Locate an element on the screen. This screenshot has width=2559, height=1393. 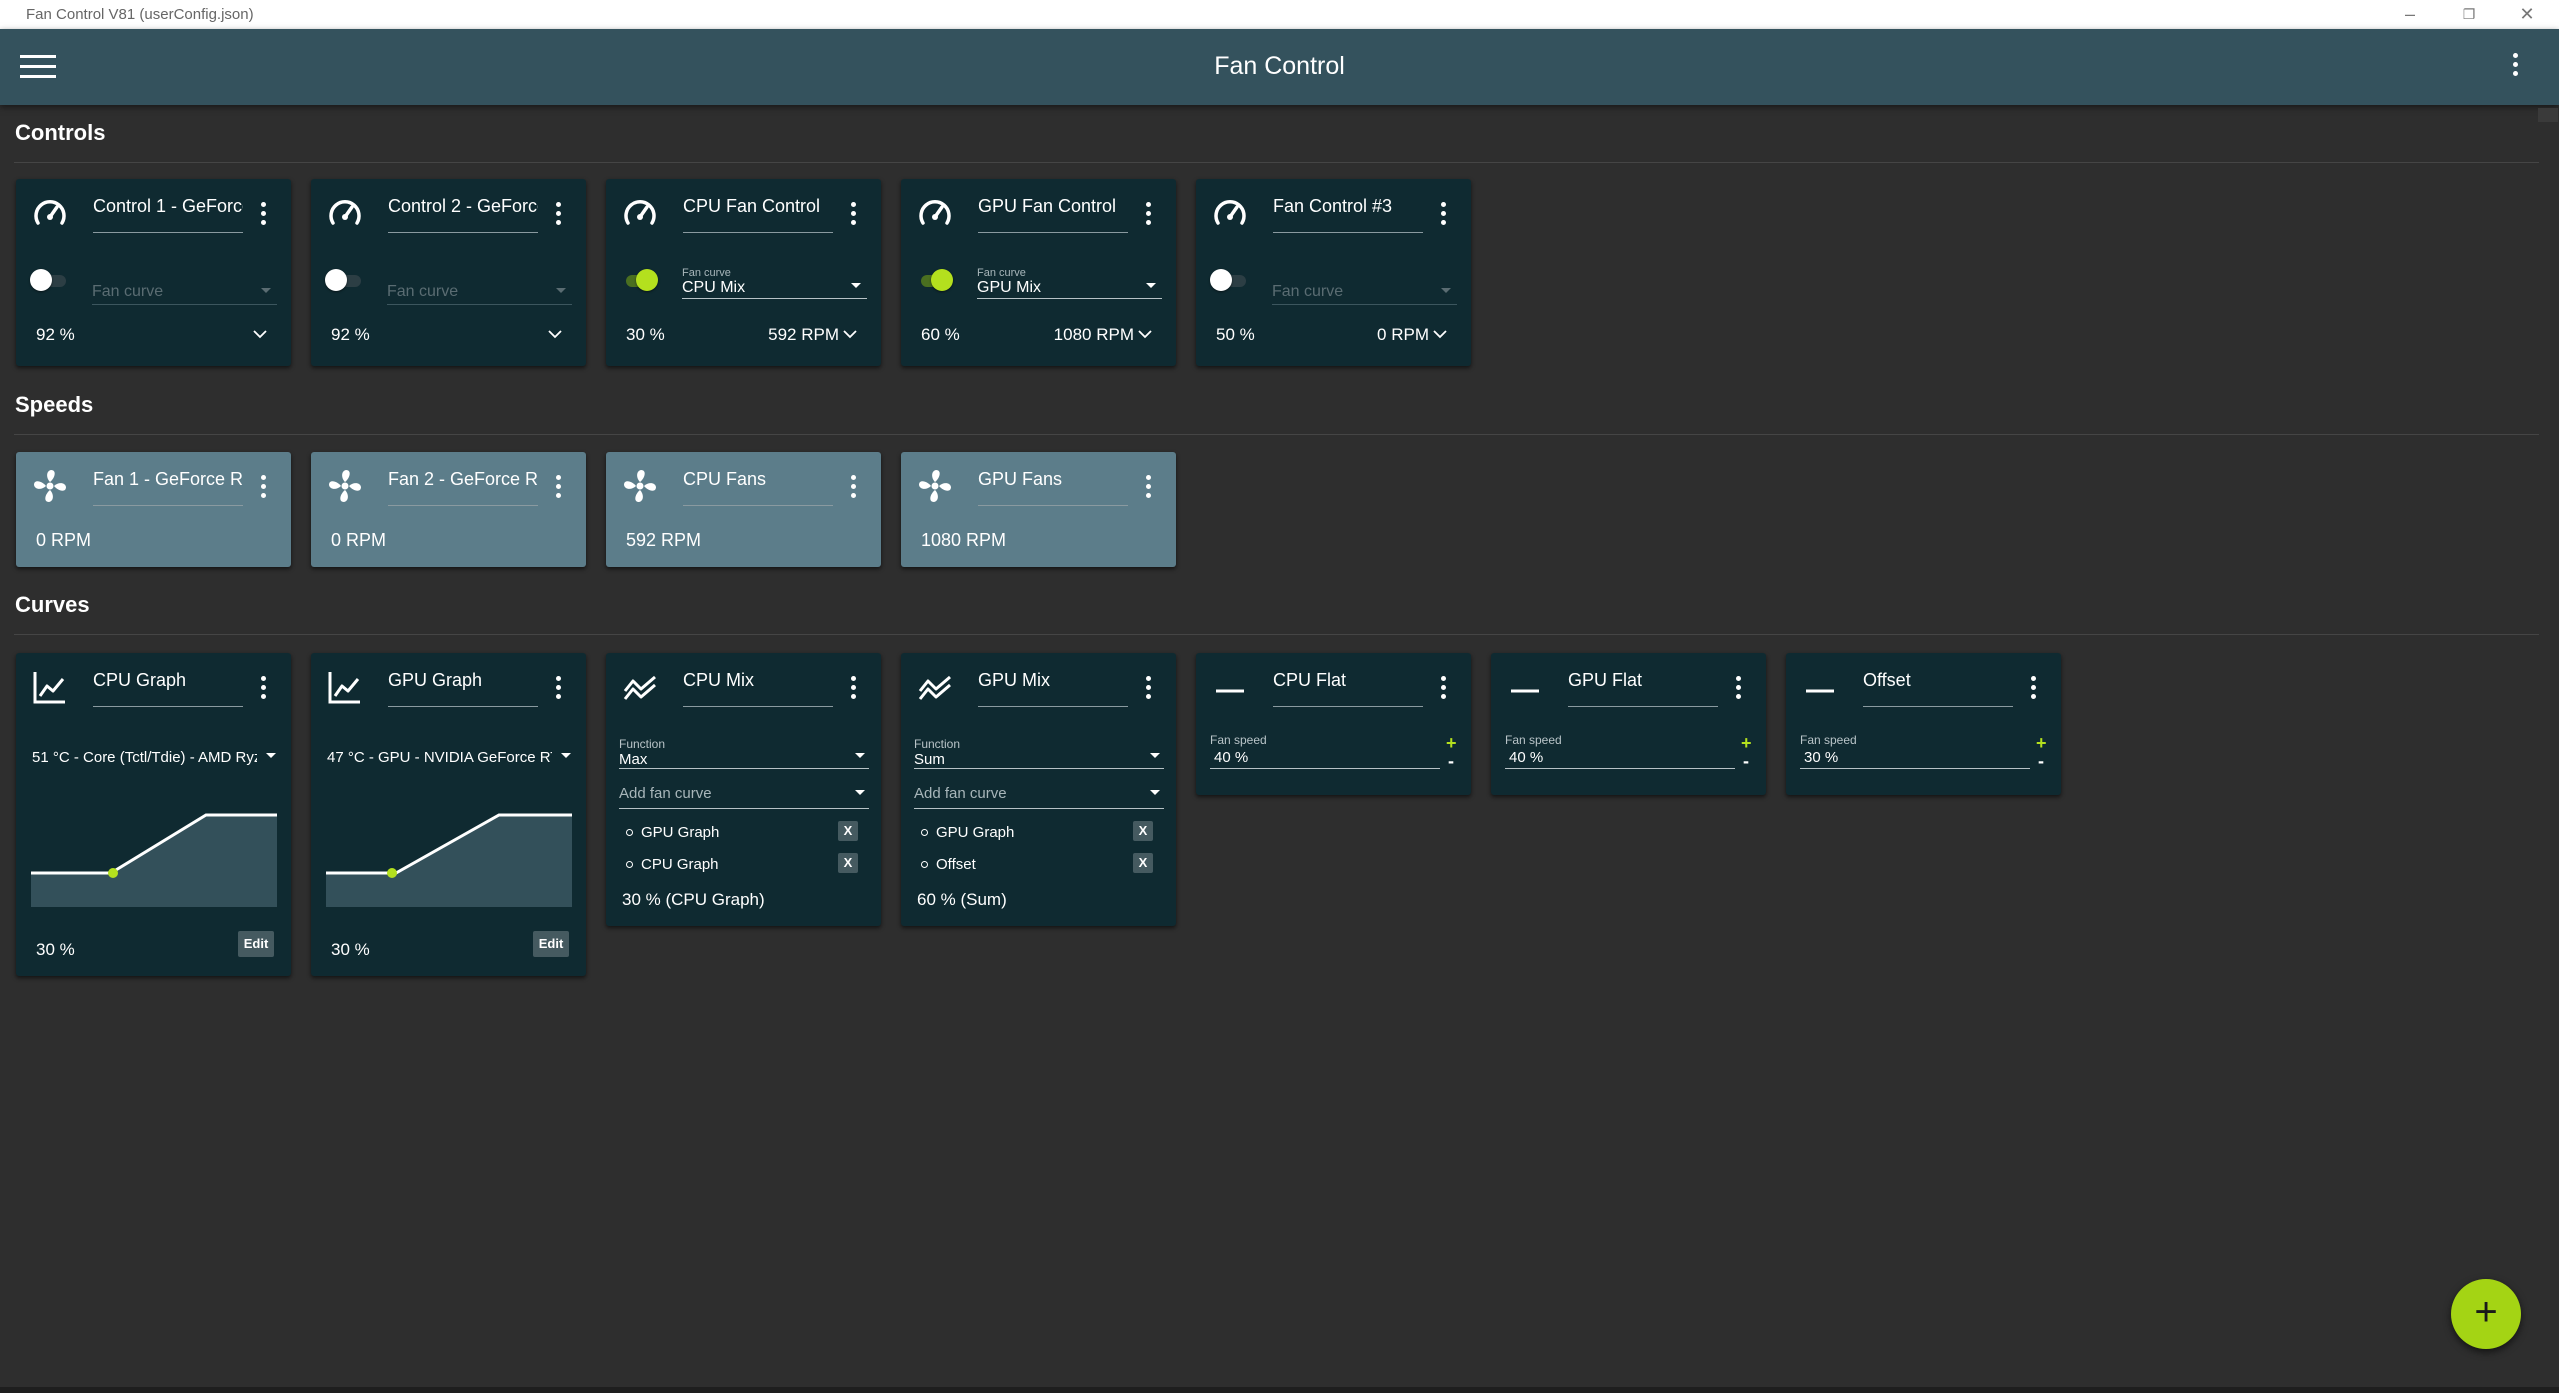
function-select: Function Max is located at coordinates (744, 751).